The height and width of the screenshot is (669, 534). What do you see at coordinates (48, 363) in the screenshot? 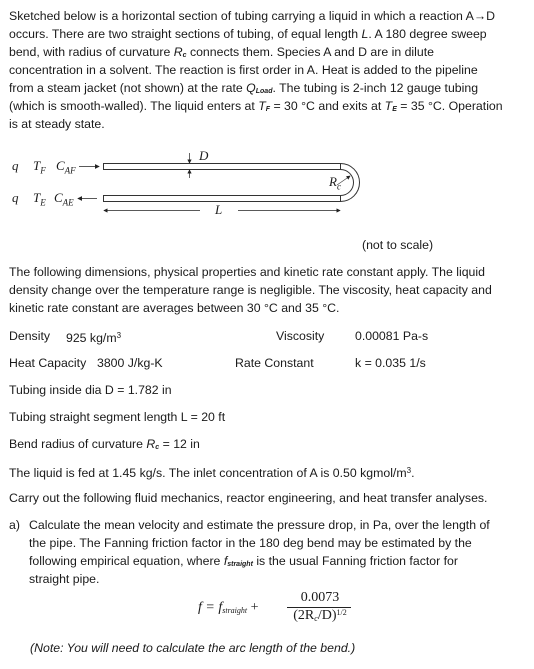
I see `heat-capacity-label: Heat Capacity` at bounding box center [48, 363].